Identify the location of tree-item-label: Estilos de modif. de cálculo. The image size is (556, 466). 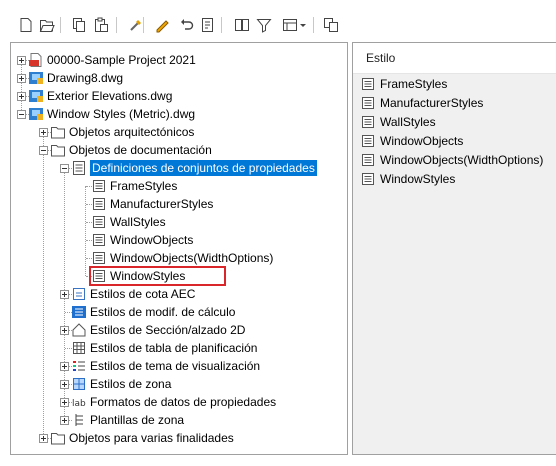
(163, 312).